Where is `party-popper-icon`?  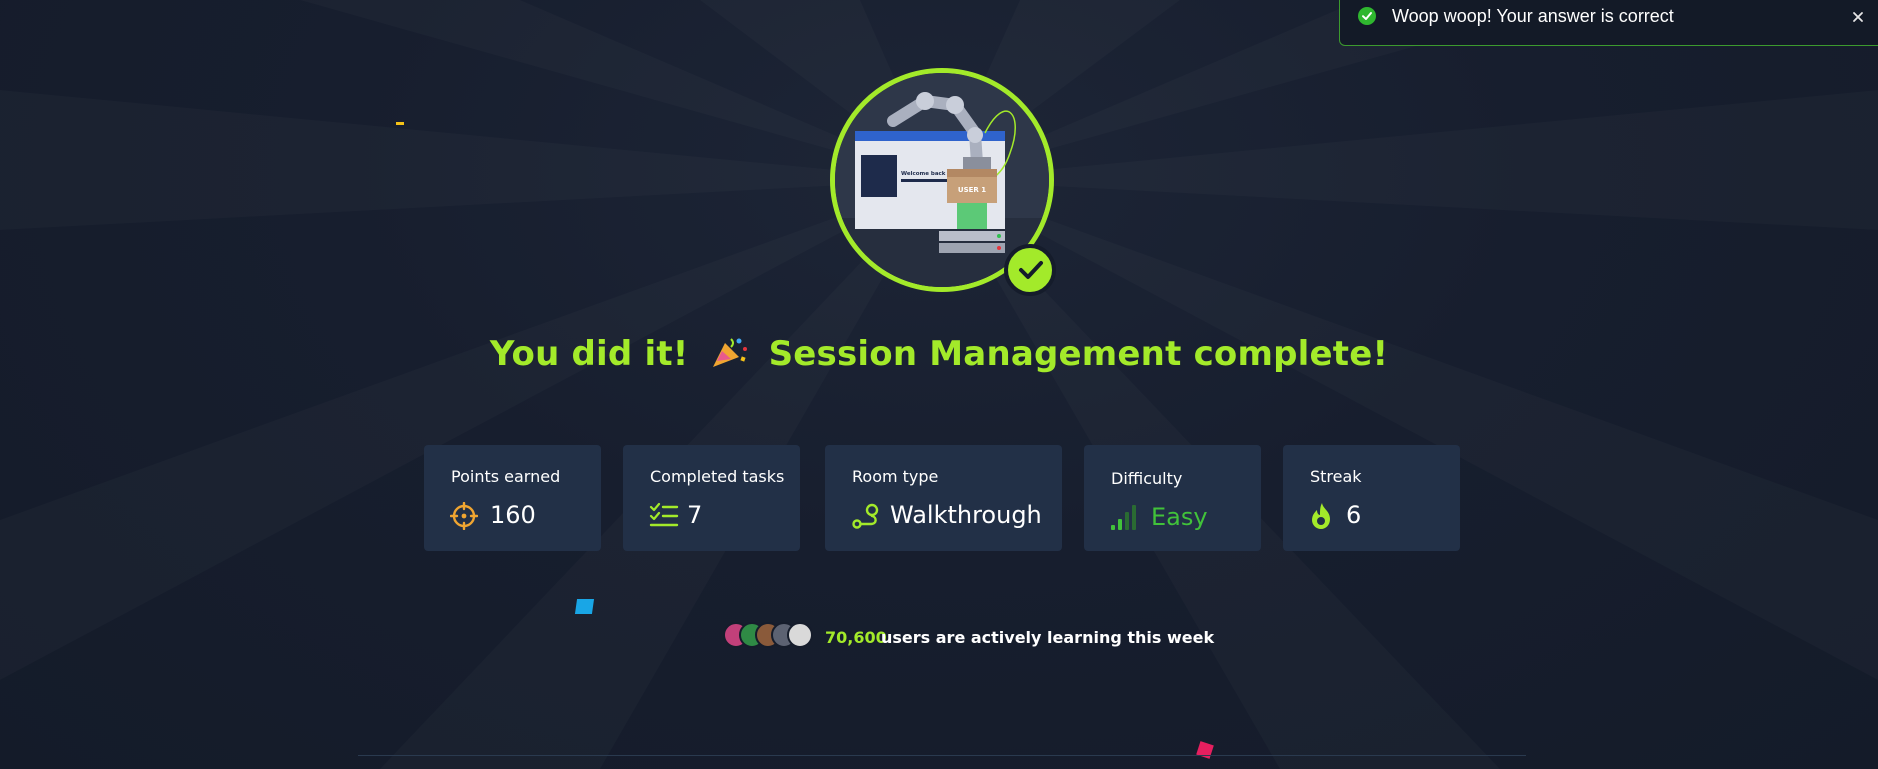 party-popper-icon is located at coordinates (729, 352).